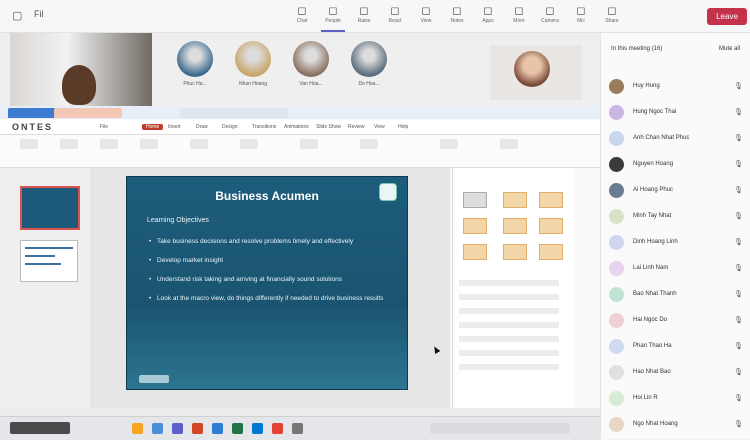 Image resolution: width=750 pixels, height=440 pixels. Describe the element at coordinates (328, 127) in the screenshot. I see `ribbon-tab-slide-show: Slide Show` at that location.